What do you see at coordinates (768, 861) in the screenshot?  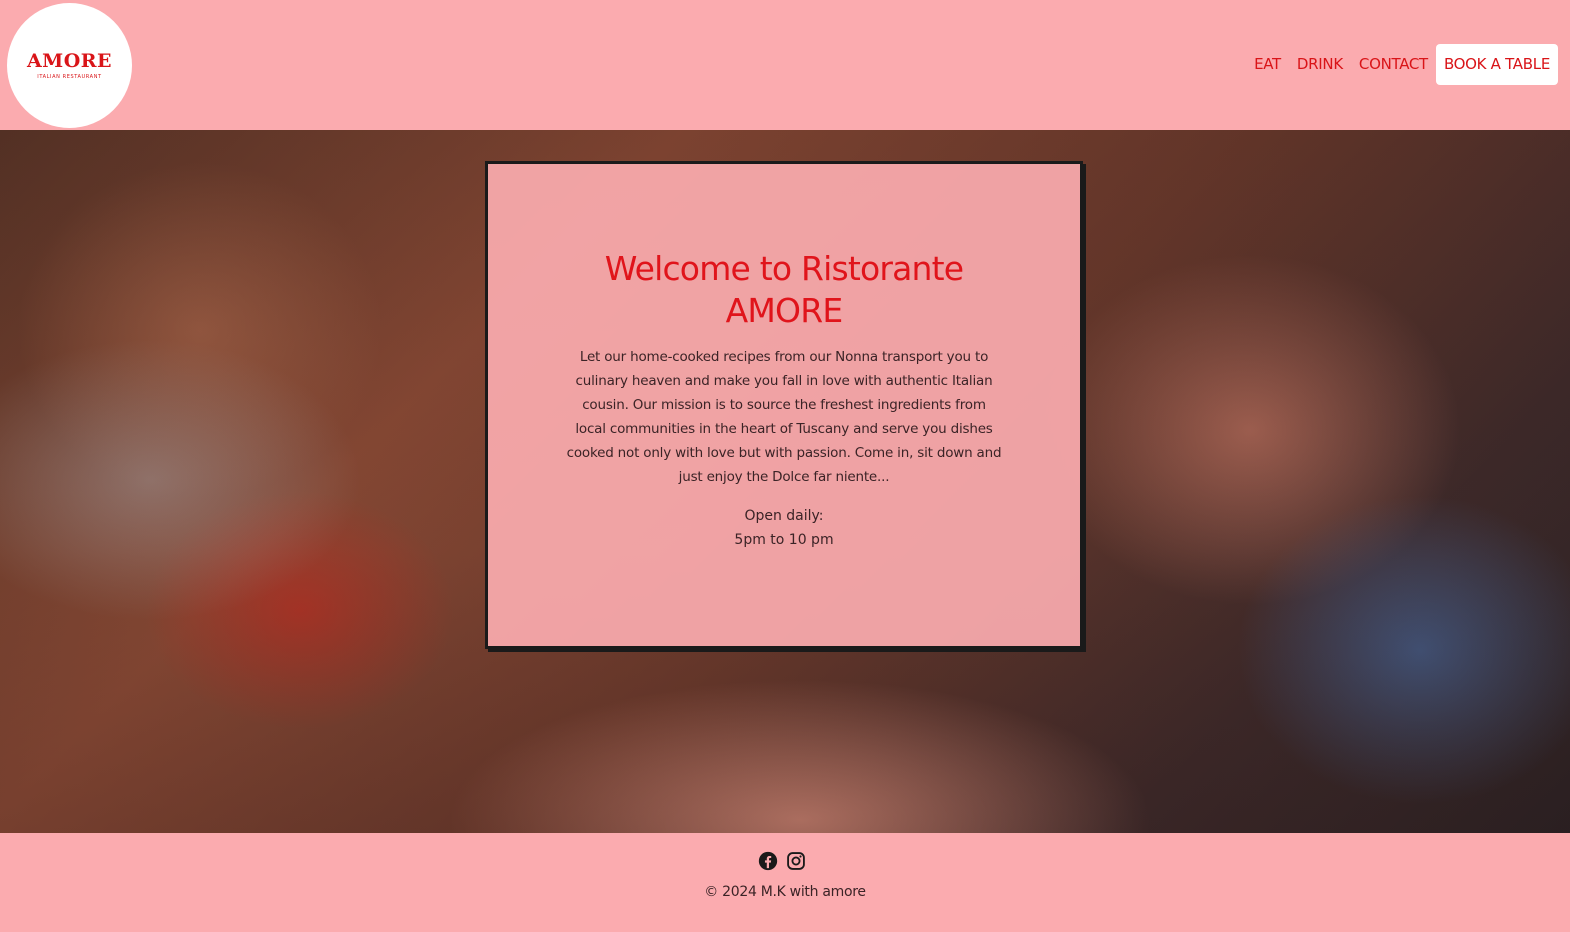 I see `facebook-icon` at bounding box center [768, 861].